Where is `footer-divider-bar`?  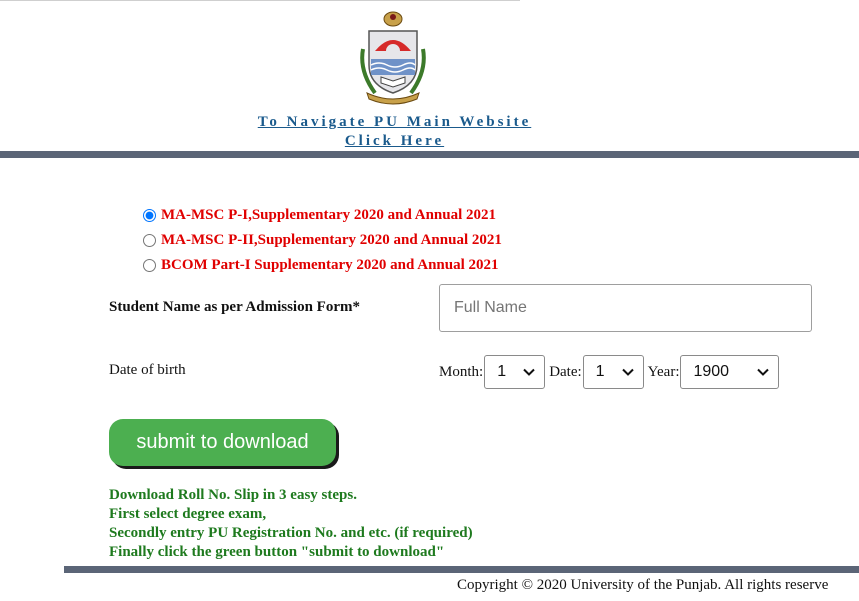
footer-divider-bar is located at coordinates (461, 569).